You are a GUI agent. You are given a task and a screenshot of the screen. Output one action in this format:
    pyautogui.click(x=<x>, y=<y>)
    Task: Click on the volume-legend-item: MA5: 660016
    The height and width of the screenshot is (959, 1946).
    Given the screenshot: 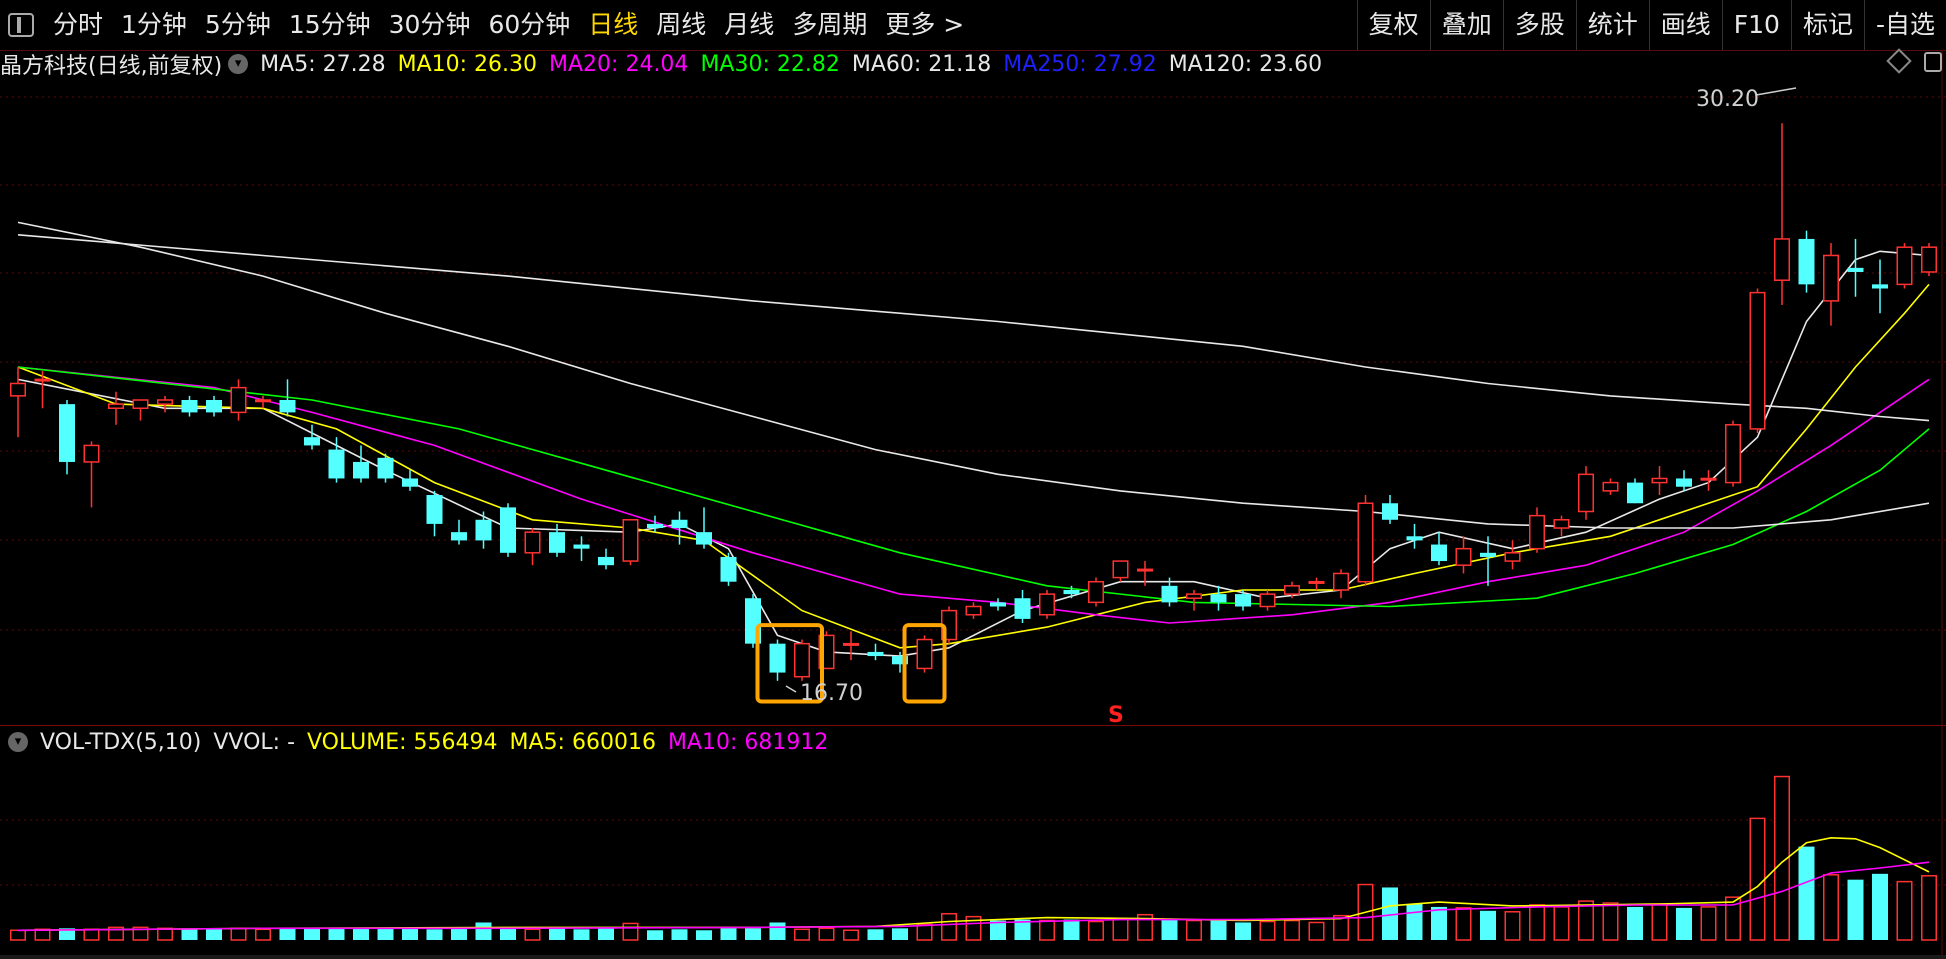 What is the action you would take?
    pyautogui.click(x=582, y=742)
    